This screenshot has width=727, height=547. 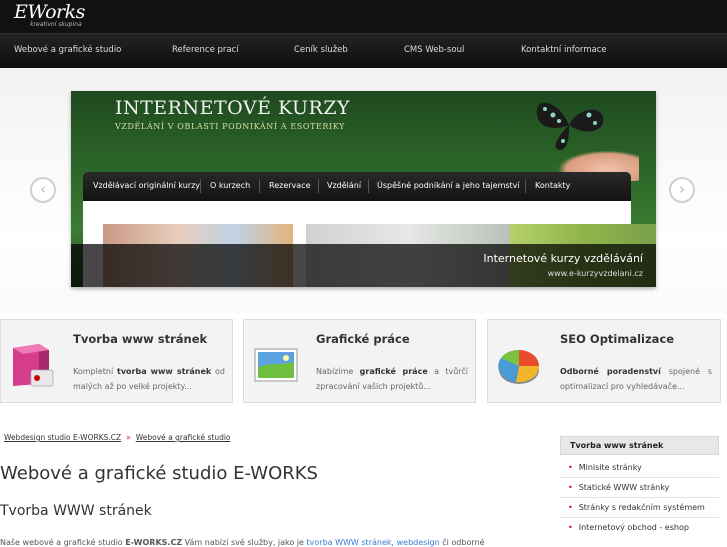 What do you see at coordinates (56, 24) in the screenshot?
I see `logo-tagline: kreativní skupina` at bounding box center [56, 24].